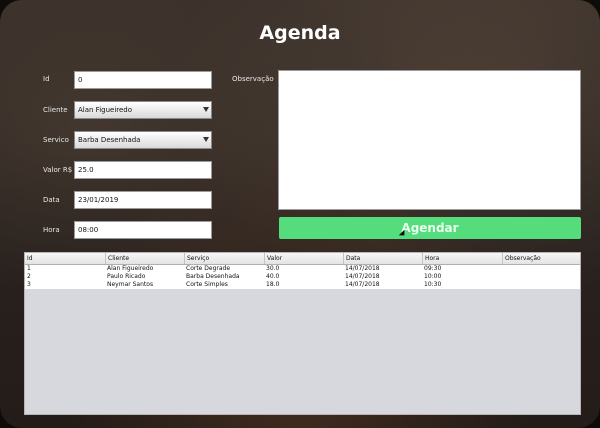 Image resolution: width=600 pixels, height=428 pixels. What do you see at coordinates (109, 140) in the screenshot?
I see `servico-select-value: Barba Desenhada` at bounding box center [109, 140].